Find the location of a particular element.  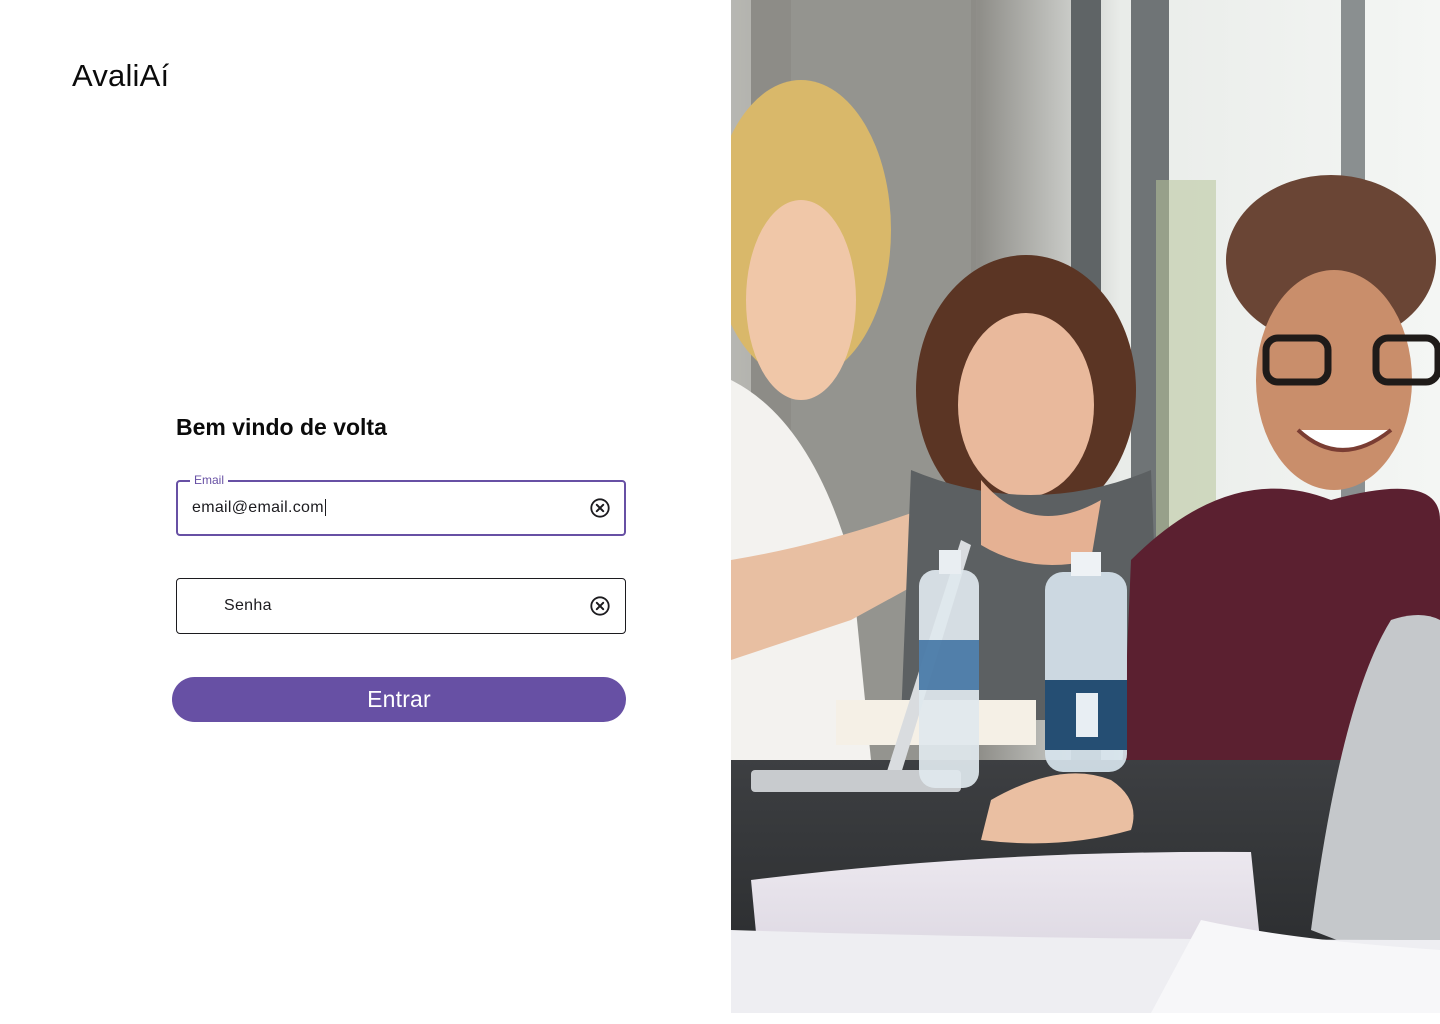

login-button: Entrar is located at coordinates (399, 699).